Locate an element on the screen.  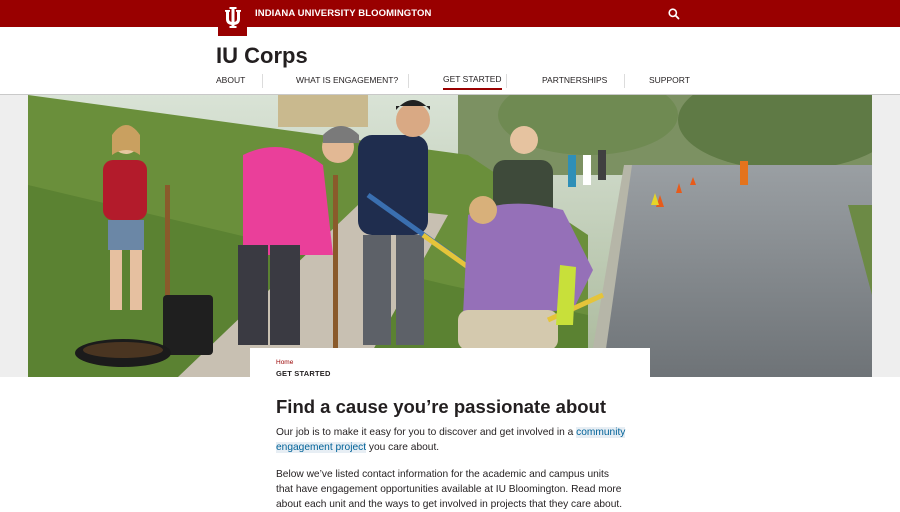
university-name: INDIANA UNIVERSITY BLOOMINGTON is located at coordinates (343, 13).